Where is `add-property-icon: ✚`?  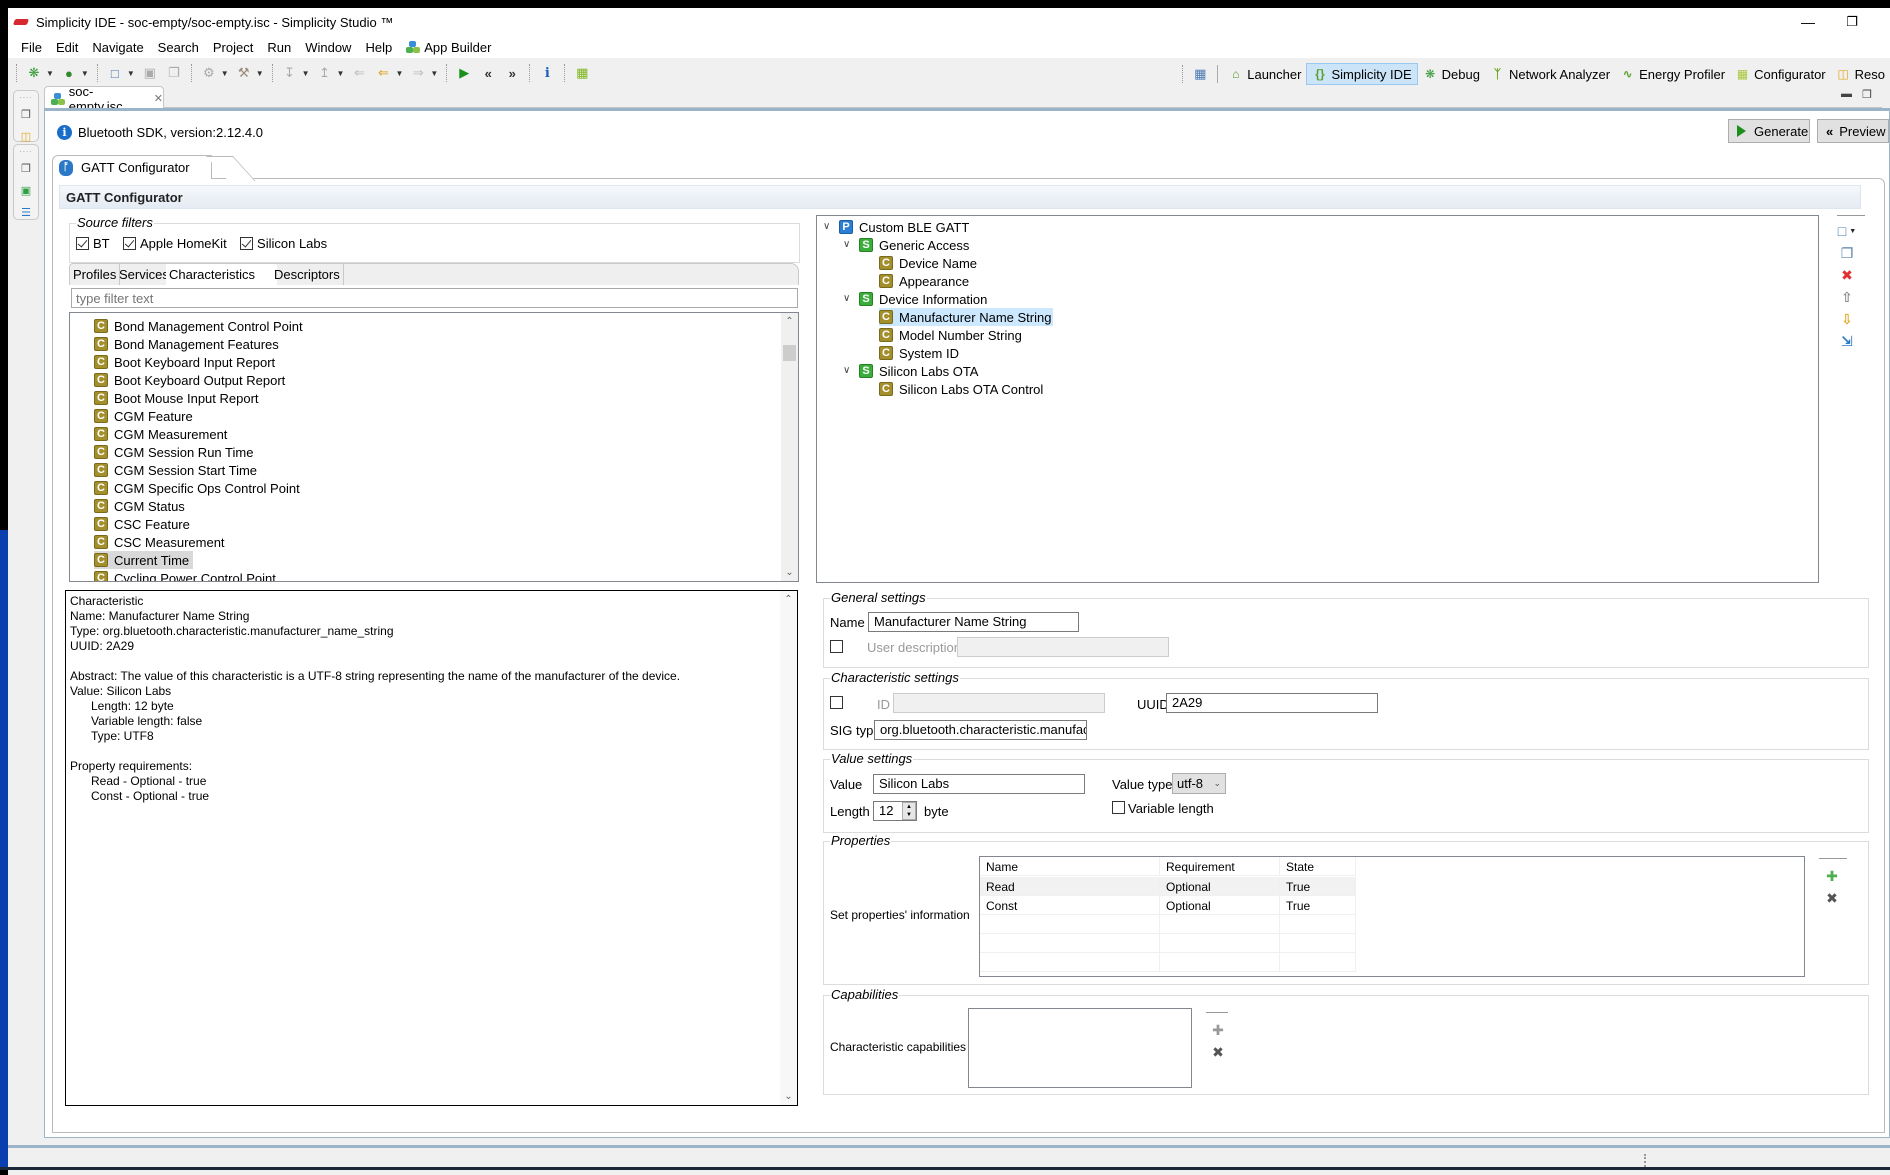
add-property-icon: ✚ is located at coordinates (1832, 876).